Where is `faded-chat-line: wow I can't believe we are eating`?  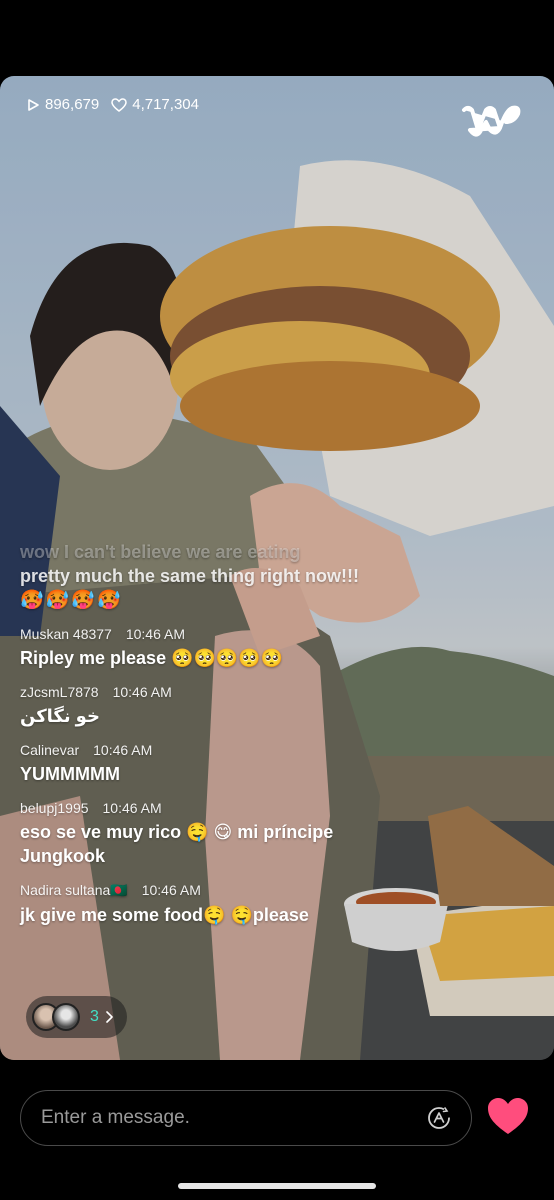
faded-chat-line: wow I can't believe we are eating is located at coordinates (160, 552).